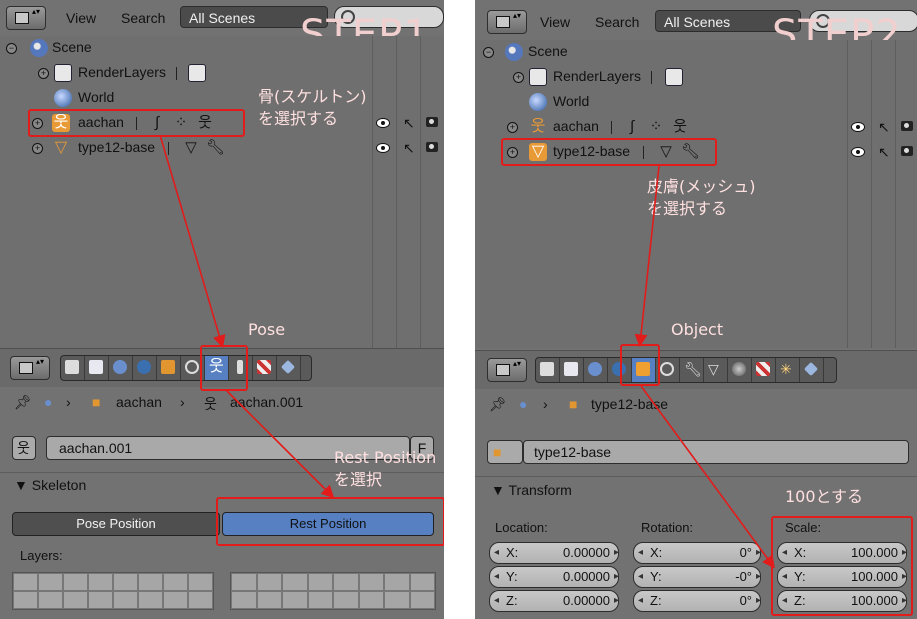 This screenshot has width=917, height=619. Describe the element at coordinates (707, 477) in the screenshot. I see `arrow-to-scale` at that location.